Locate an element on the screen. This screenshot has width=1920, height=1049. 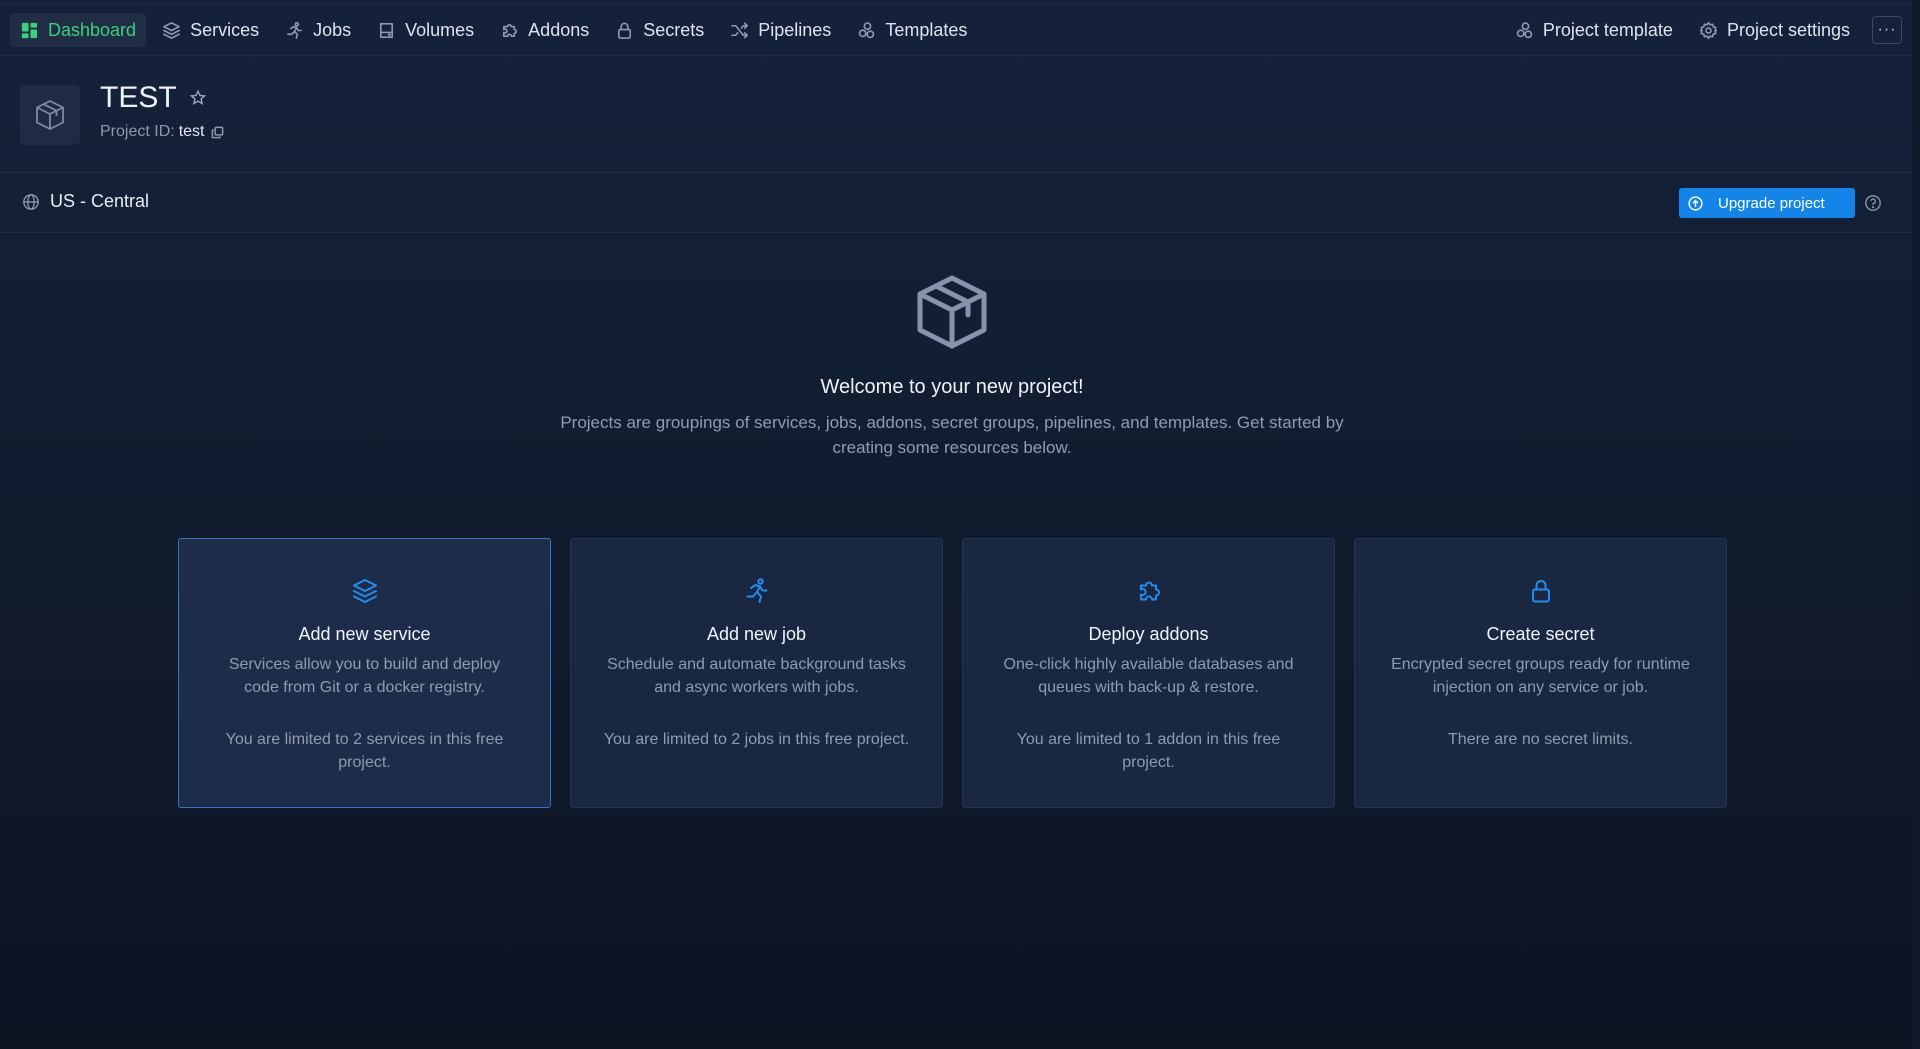
nav-label-addons: Addons is located at coordinates (559, 29).